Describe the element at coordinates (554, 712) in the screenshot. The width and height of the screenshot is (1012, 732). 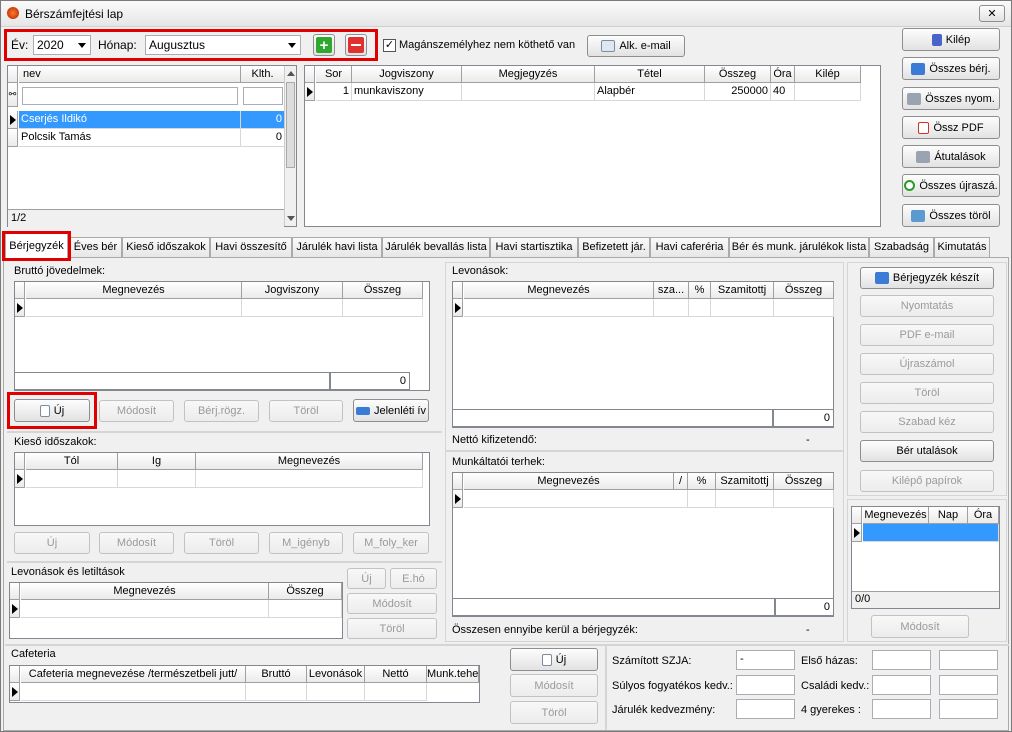
I see `cafeteria-torol-button: Töröl` at that location.